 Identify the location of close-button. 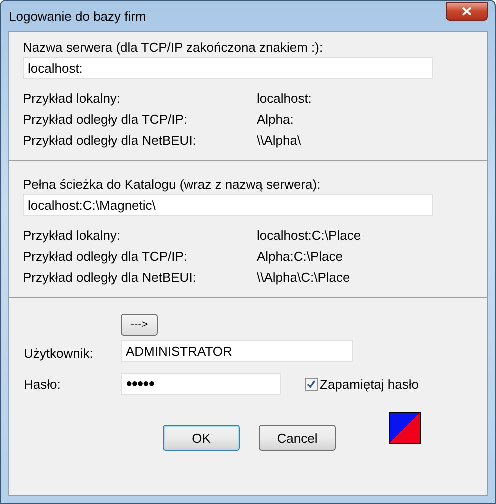
(467, 11).